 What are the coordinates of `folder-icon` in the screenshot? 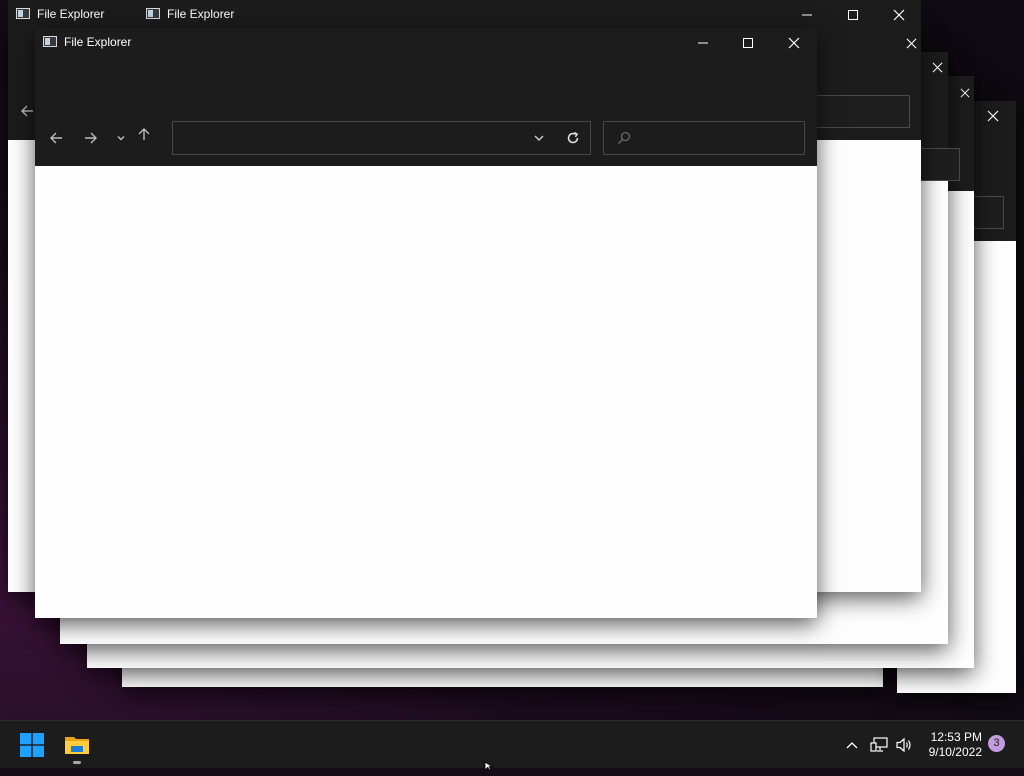 It's located at (77, 745).